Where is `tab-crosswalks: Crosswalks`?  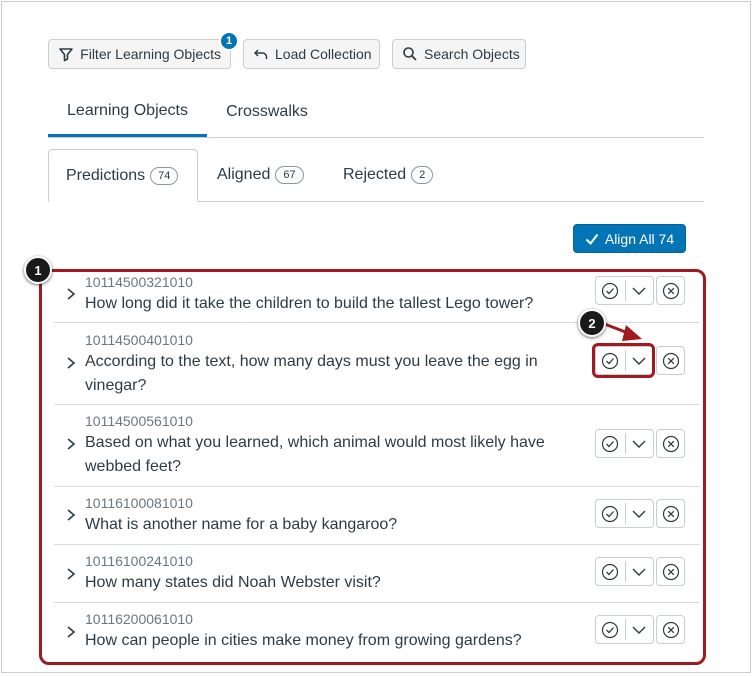
tab-crosswalks: Crosswalks is located at coordinates (267, 111).